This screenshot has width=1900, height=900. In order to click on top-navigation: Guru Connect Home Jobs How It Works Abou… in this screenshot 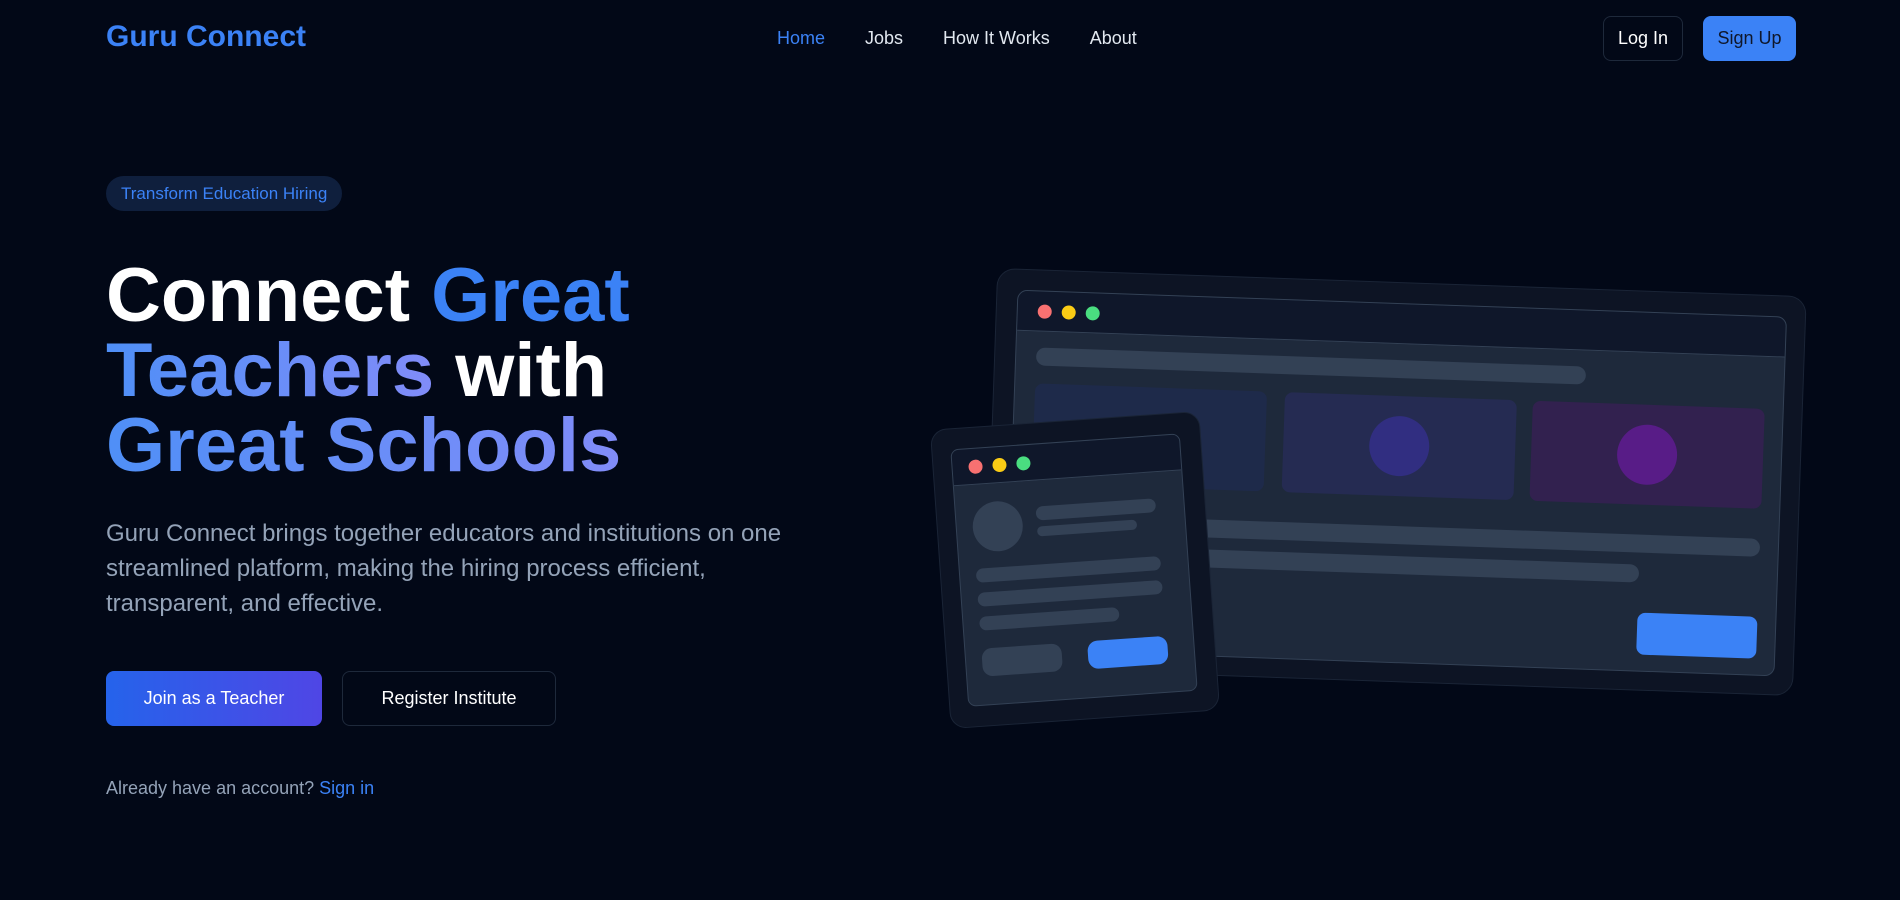, I will do `click(950, 38)`.